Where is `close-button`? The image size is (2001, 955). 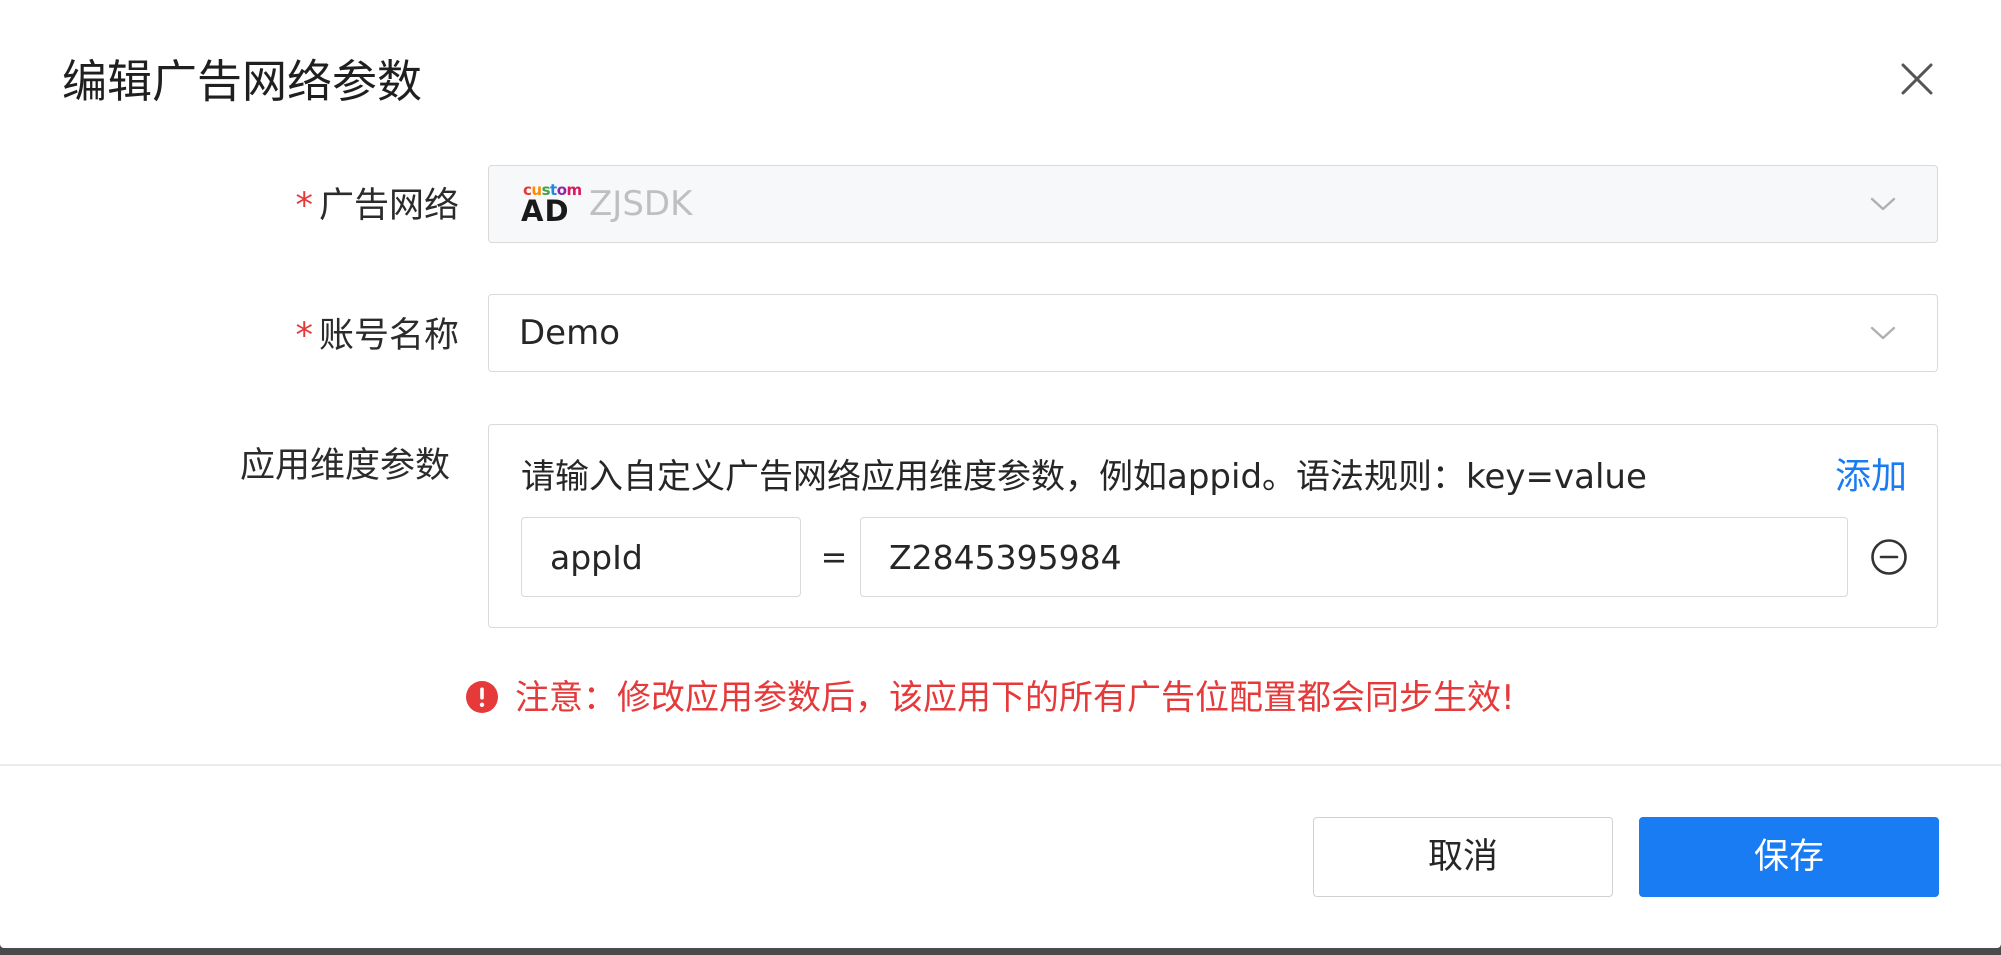
close-button is located at coordinates (1917, 79).